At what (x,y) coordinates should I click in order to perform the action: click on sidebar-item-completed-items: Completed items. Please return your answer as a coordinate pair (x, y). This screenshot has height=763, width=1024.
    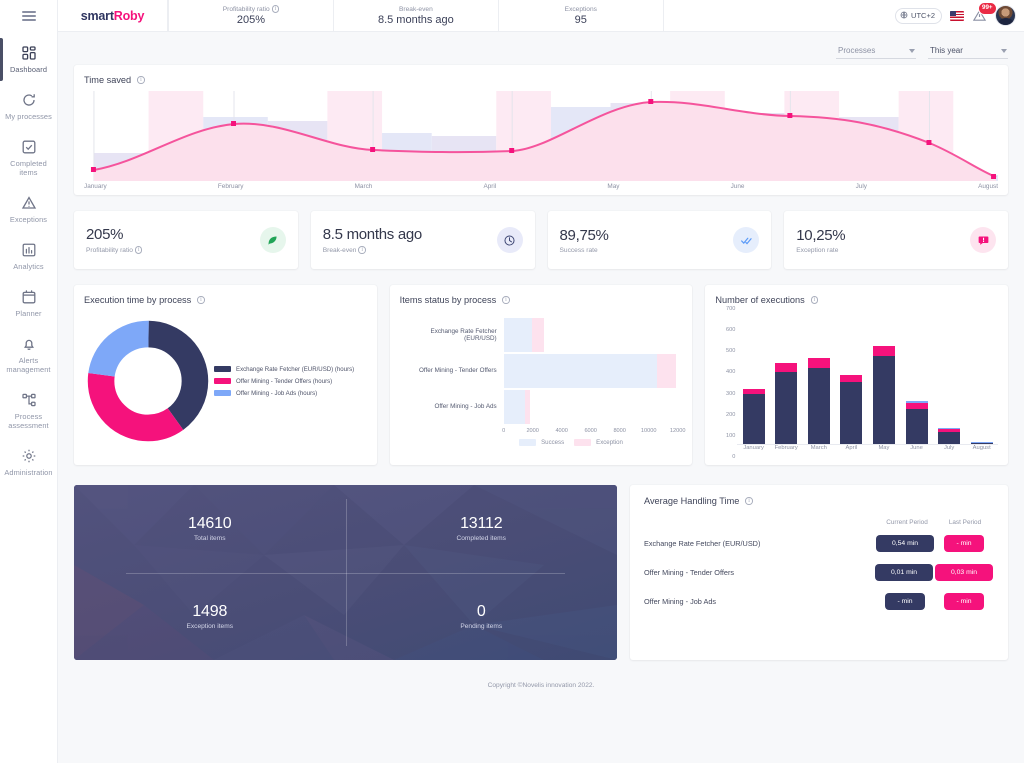
    Looking at the image, I should click on (28, 158).